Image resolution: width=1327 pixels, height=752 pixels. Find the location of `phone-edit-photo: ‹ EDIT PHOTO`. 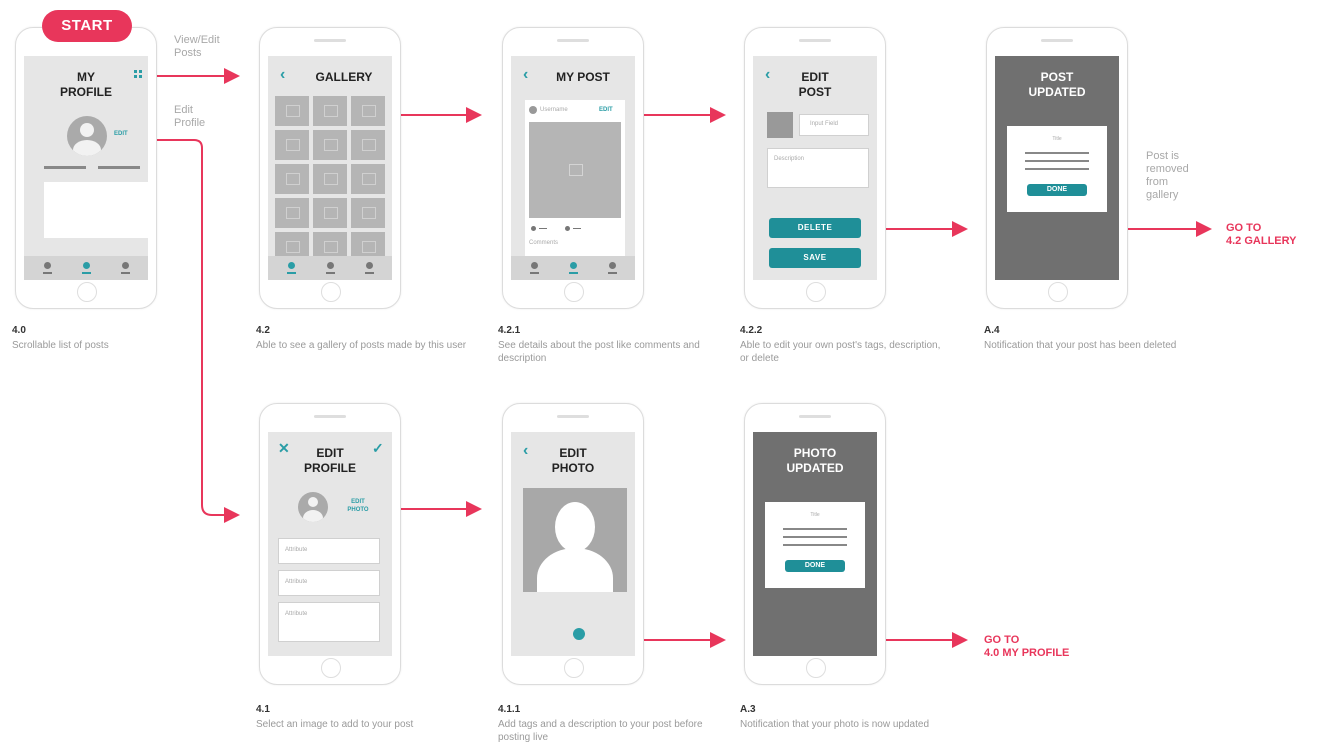

phone-edit-photo: ‹ EDIT PHOTO is located at coordinates (573, 544).